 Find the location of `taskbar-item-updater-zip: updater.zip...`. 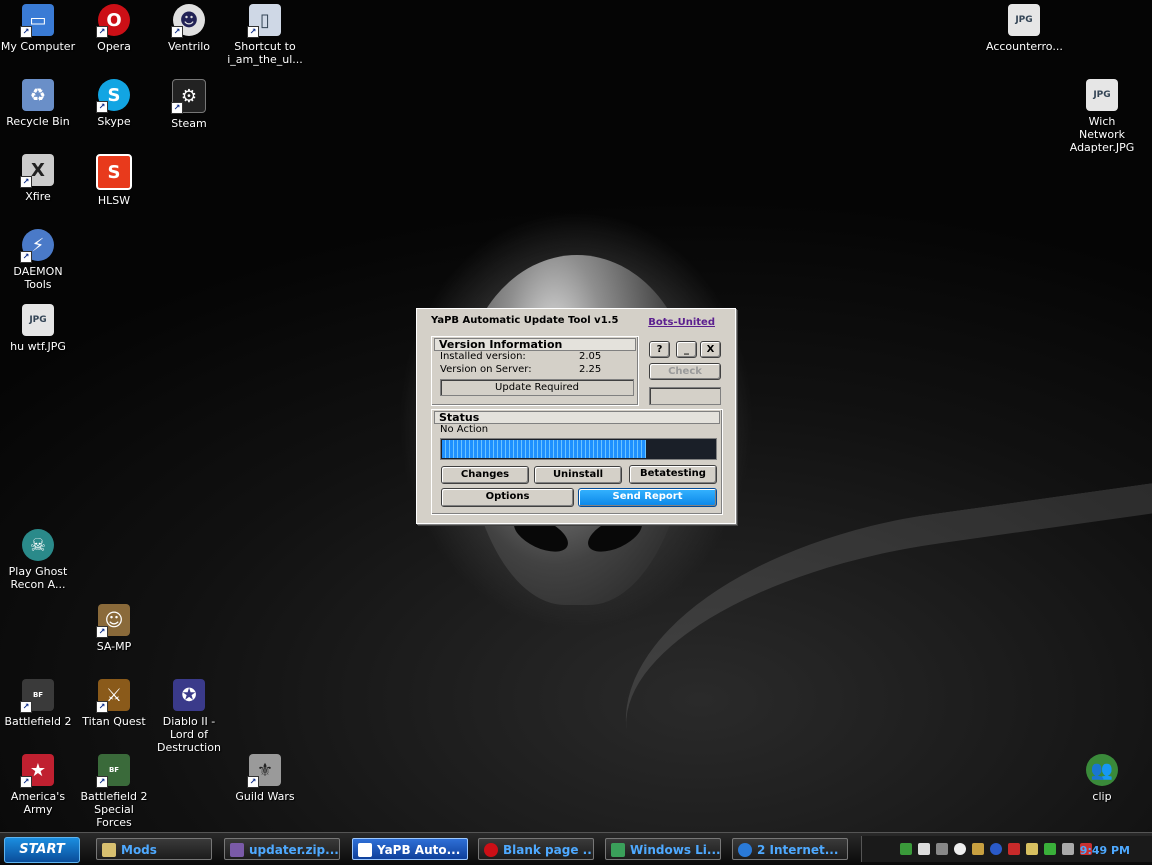

taskbar-item-updater-zip: updater.zip... is located at coordinates (282, 849).